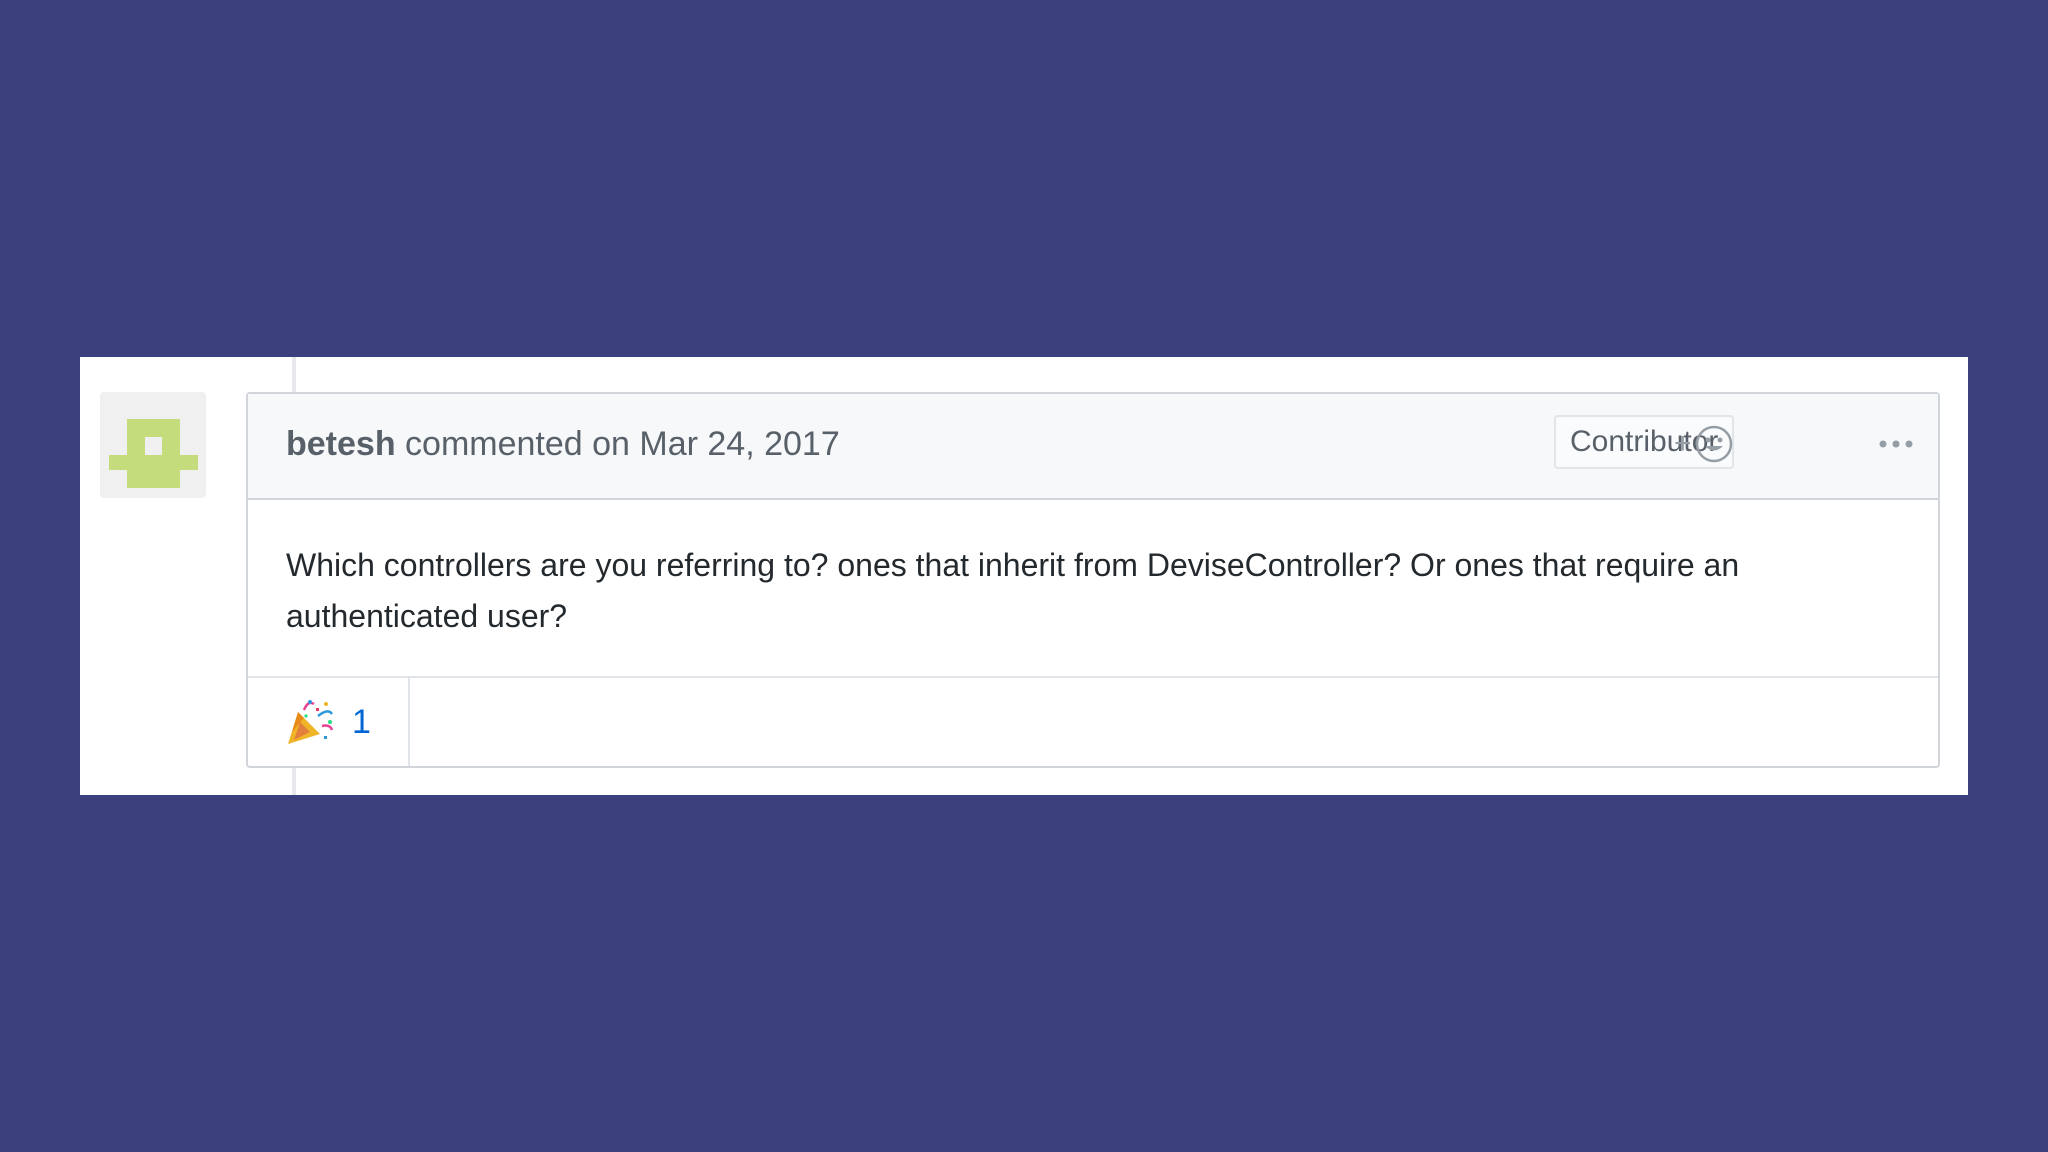  I want to click on comment-header-text: betesh commented on Mar 24, 2017, so click(563, 444).